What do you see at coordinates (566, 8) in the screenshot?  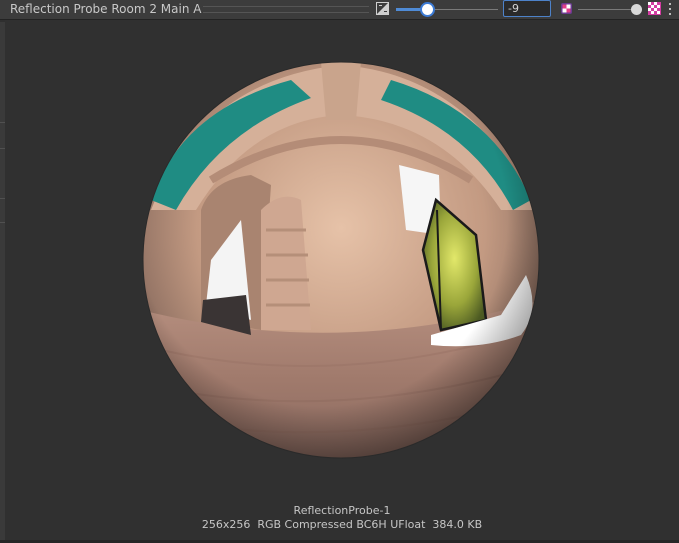 I see `rgb-channels-icon` at bounding box center [566, 8].